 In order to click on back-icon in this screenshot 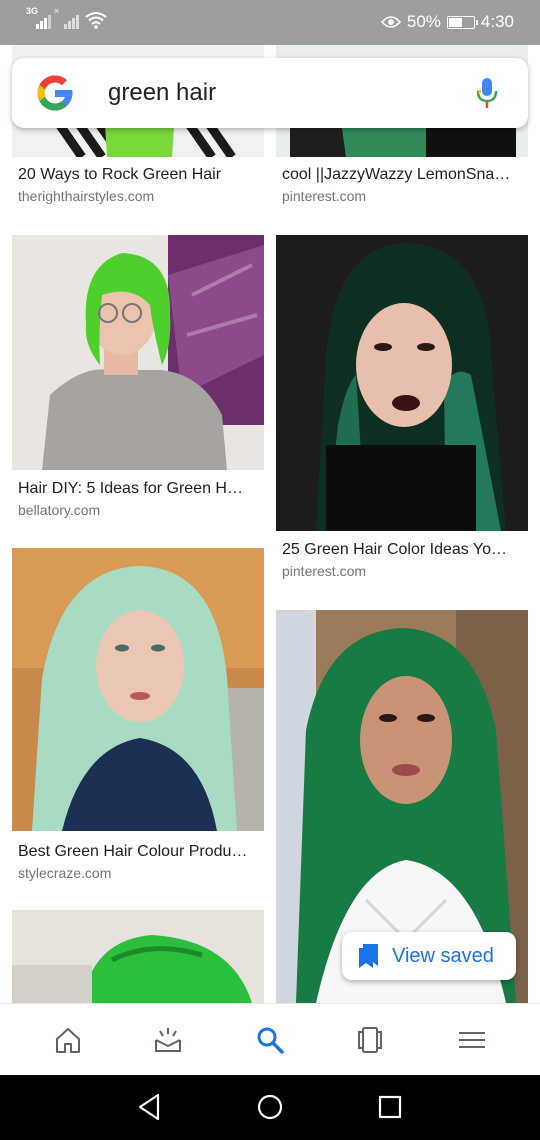, I will do `click(150, 1107)`.